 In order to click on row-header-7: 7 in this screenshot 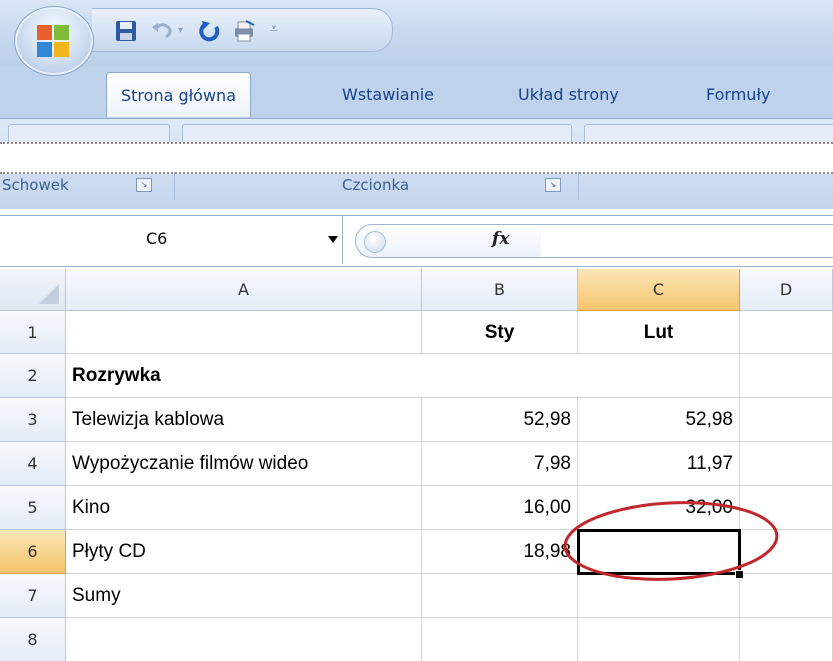, I will do `click(33, 596)`.